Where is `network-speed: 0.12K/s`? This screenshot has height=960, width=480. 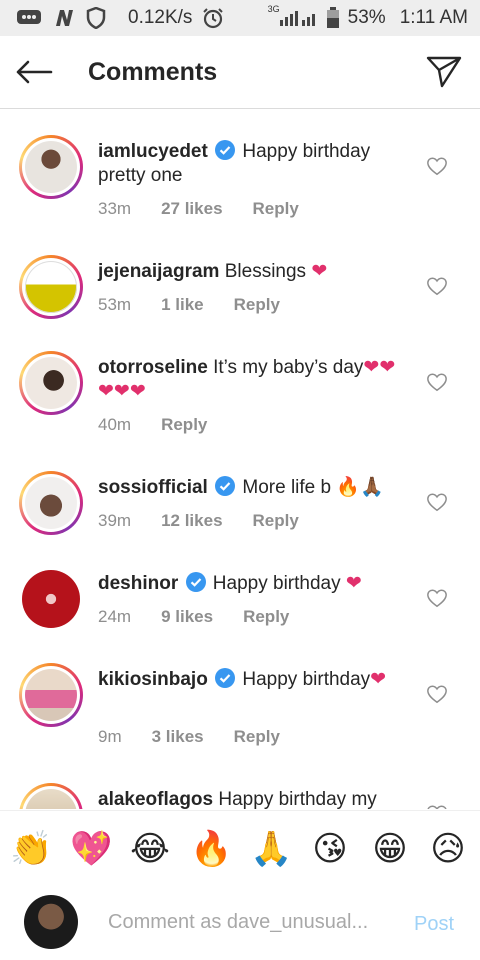
network-speed: 0.12K/s is located at coordinates (160, 17).